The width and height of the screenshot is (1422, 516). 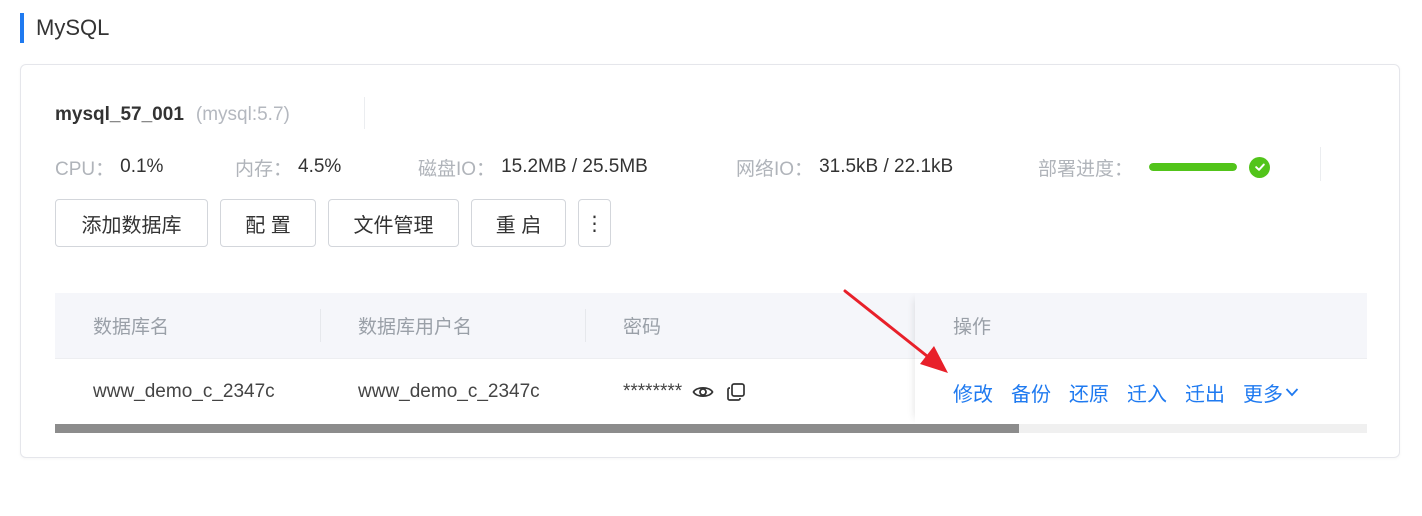 I want to click on stat-cpu-label: CPU：, so click(x=85, y=169).